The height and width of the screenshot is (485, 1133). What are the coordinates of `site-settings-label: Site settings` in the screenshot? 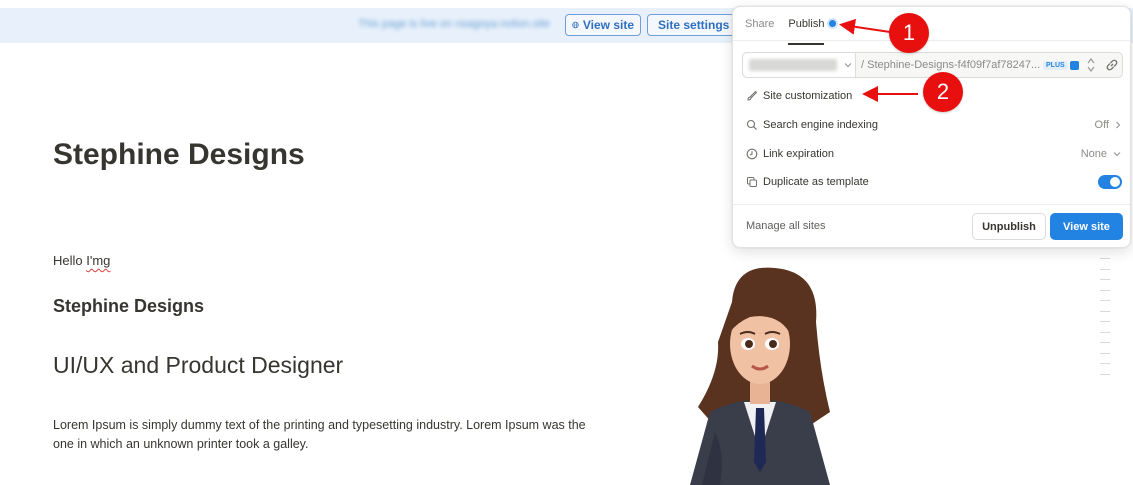 It's located at (694, 25).